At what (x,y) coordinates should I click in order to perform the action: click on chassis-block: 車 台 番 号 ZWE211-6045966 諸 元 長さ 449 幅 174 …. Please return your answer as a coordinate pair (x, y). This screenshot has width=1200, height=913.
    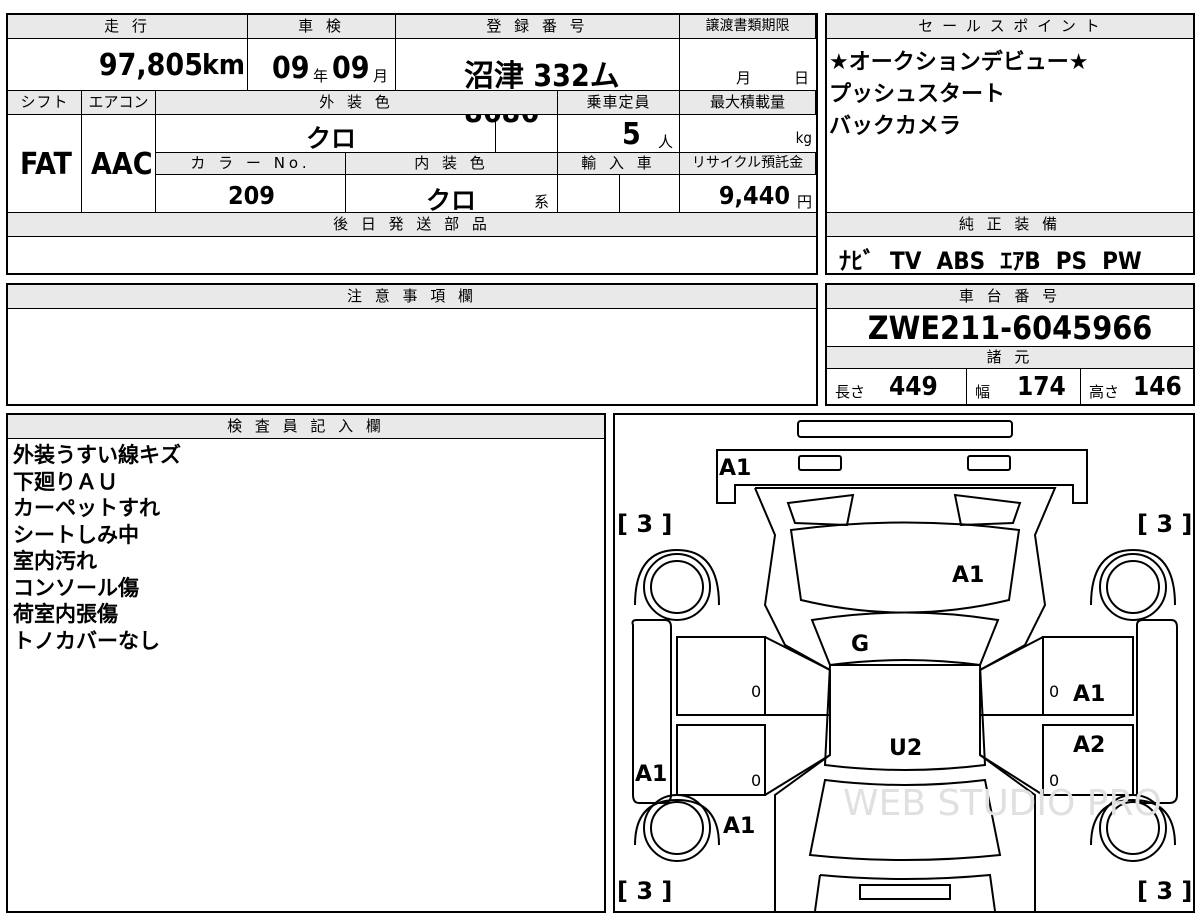
    Looking at the image, I should click on (1010, 344).